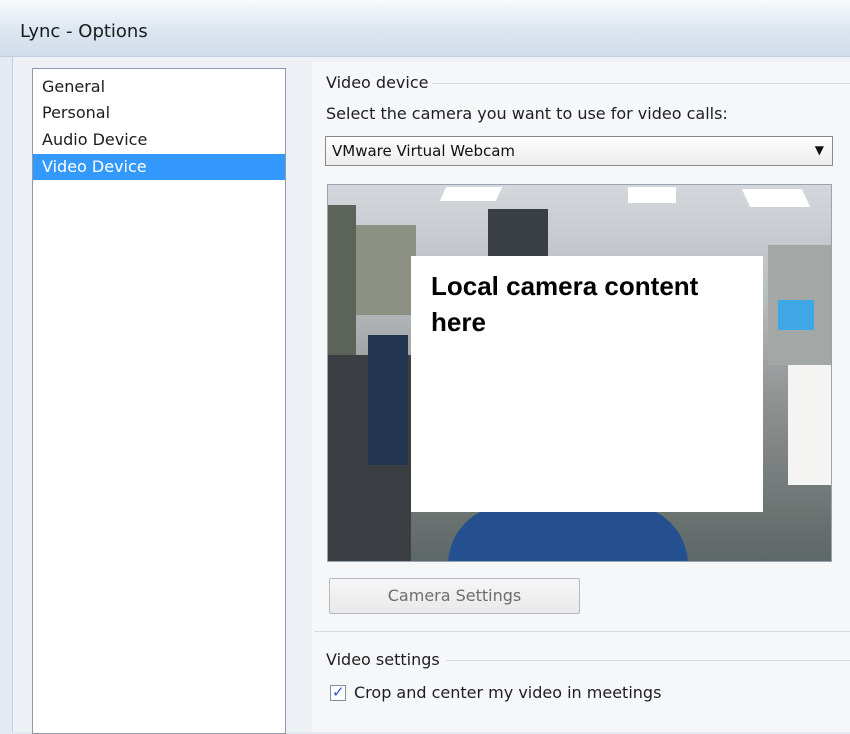 The width and height of the screenshot is (850, 734). What do you see at coordinates (159, 87) in the screenshot?
I see `sidebar-item-general: General` at bounding box center [159, 87].